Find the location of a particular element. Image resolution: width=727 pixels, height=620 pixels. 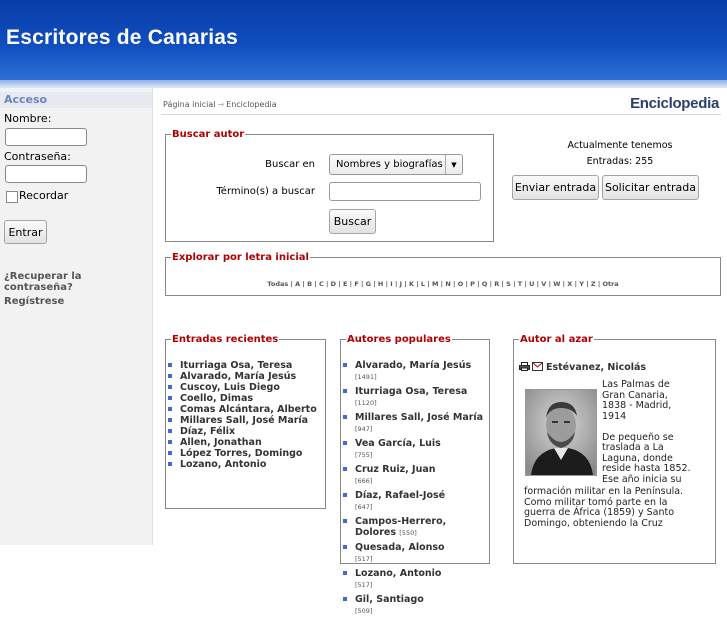

popular-author-name: Iturriaga Osa, Teresa is located at coordinates (411, 391).